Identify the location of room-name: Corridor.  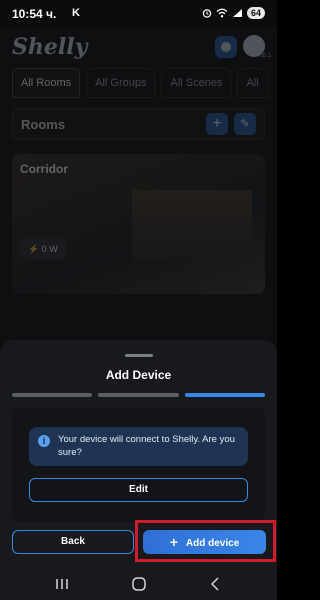
(44, 169).